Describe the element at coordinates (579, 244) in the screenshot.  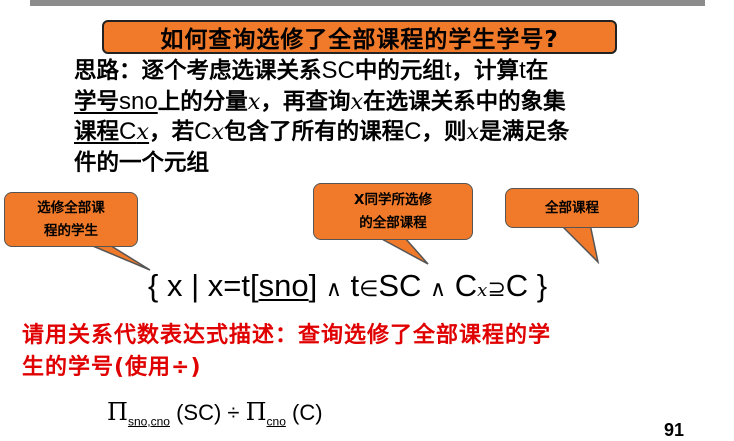
I see `callout-tail-right` at that location.